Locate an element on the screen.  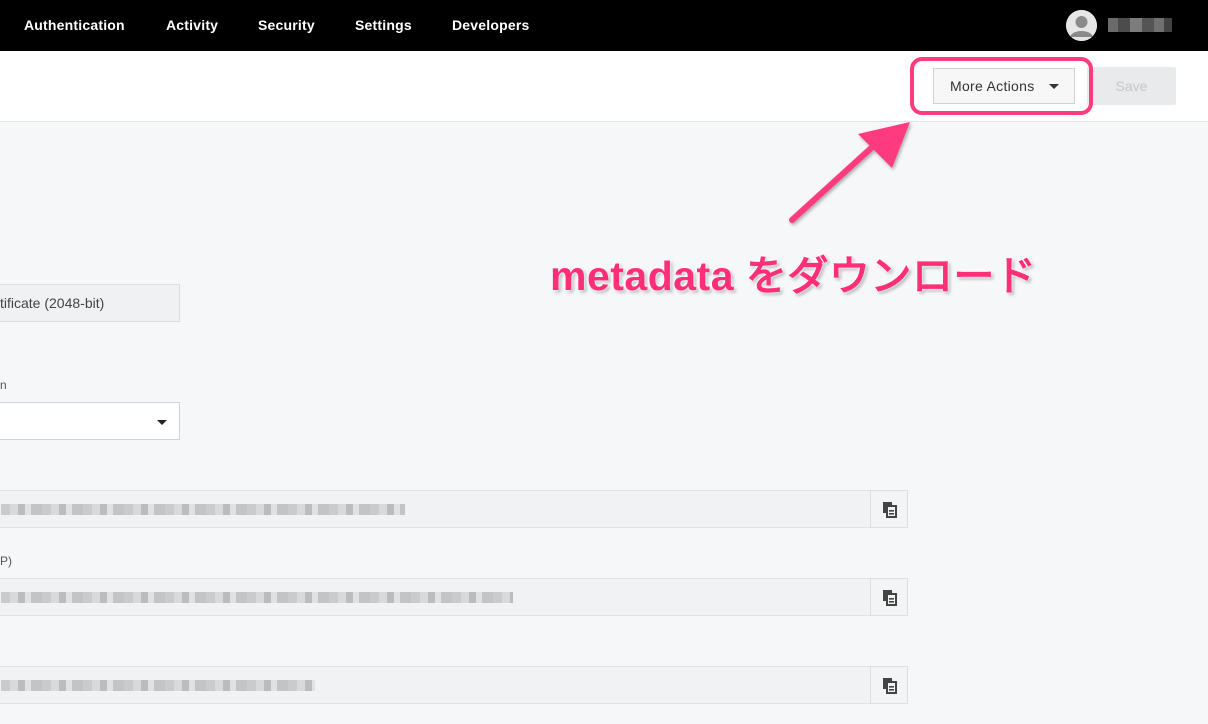
select-label: n is located at coordinates (3, 385).